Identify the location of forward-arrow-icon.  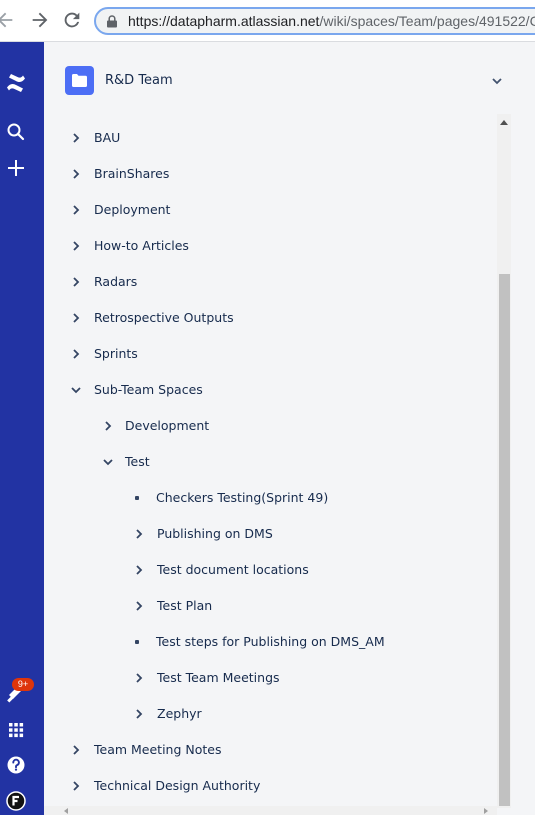
(40, 20).